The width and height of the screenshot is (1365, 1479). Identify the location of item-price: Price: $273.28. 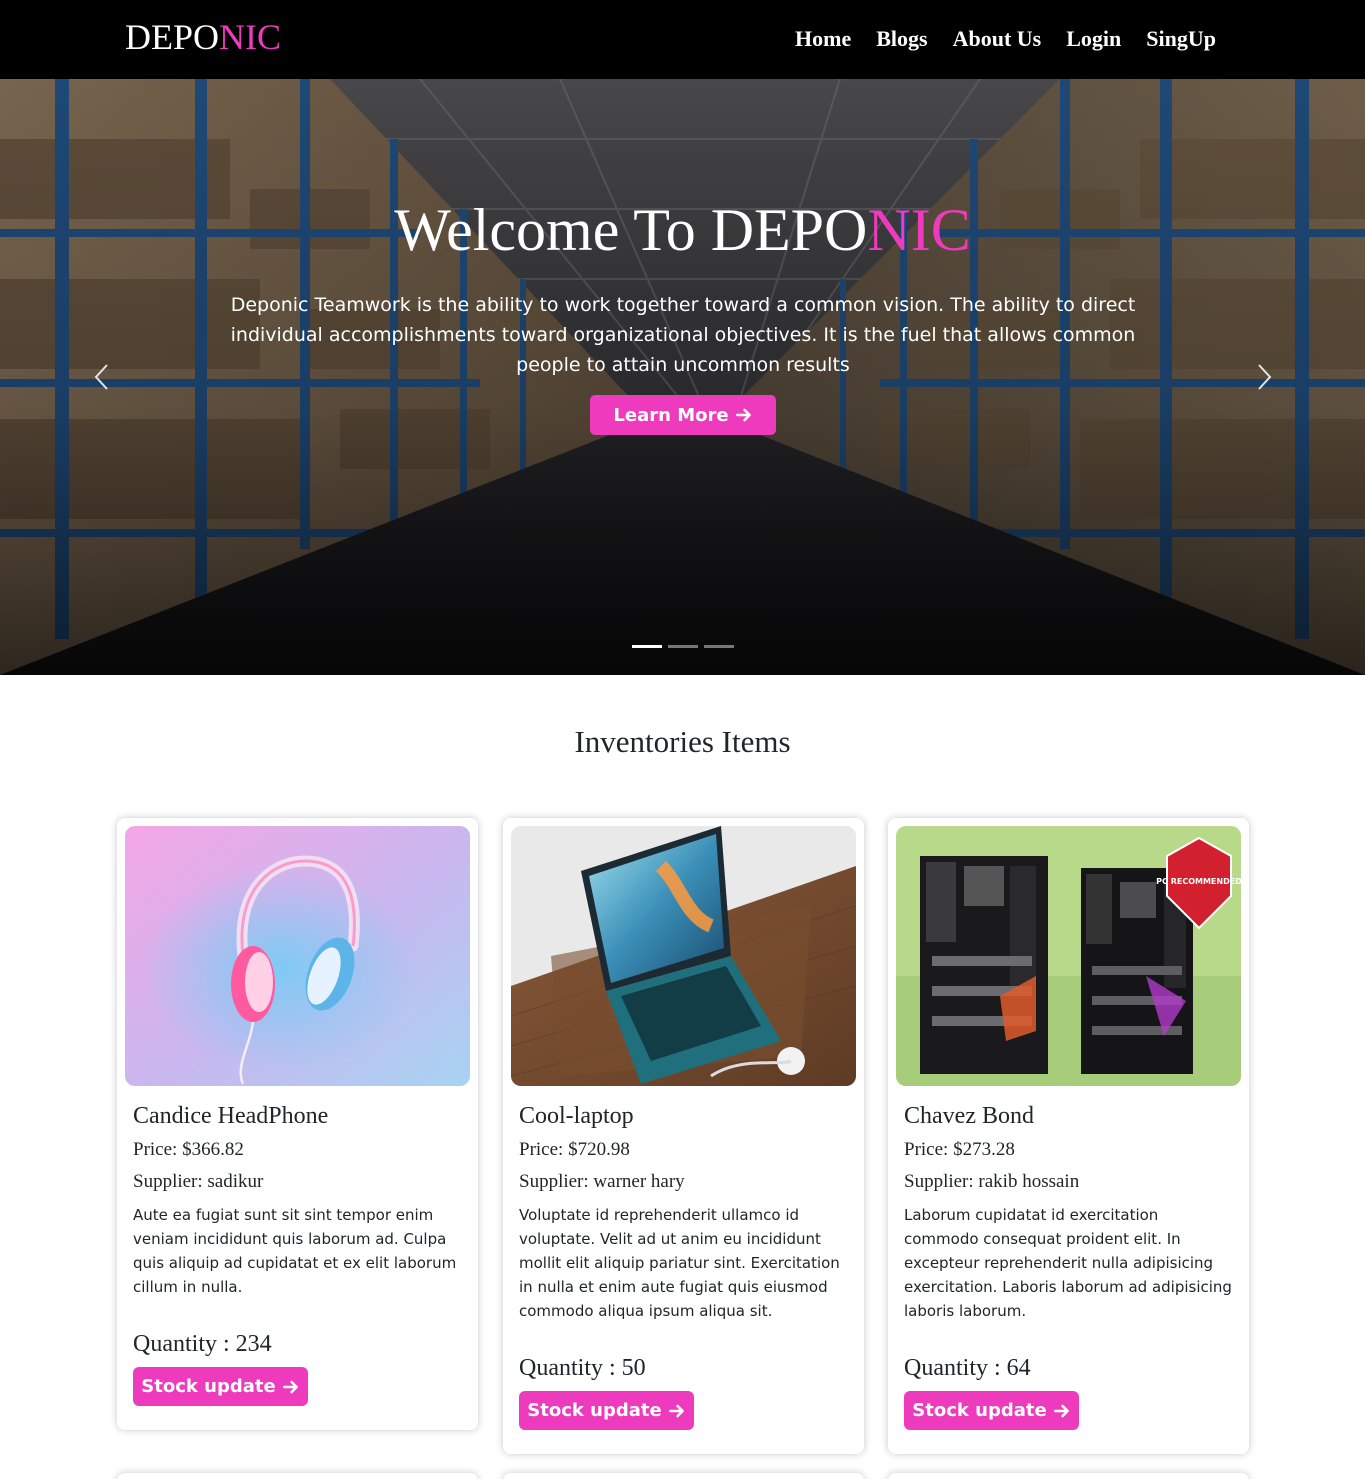
(959, 1149).